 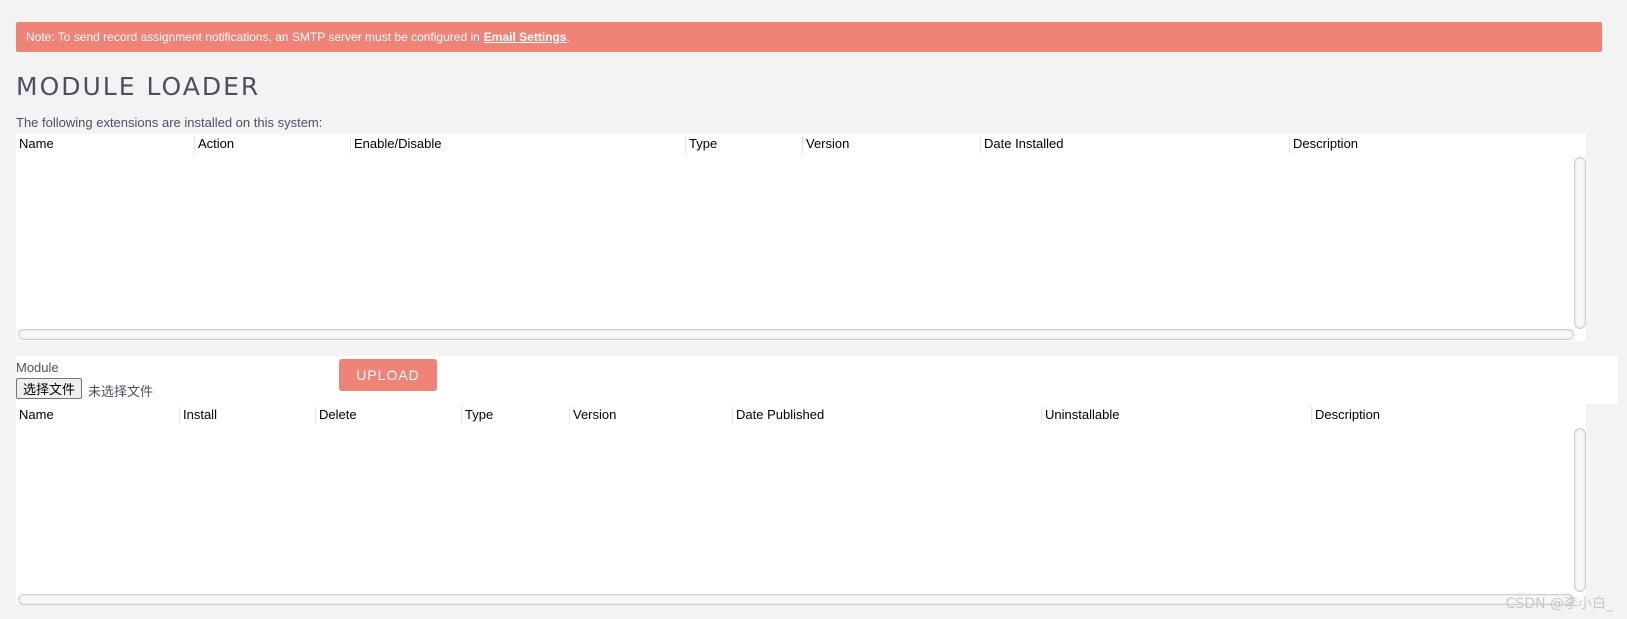 What do you see at coordinates (121, 392) in the screenshot?
I see `file-status-text: 未选择文件` at bounding box center [121, 392].